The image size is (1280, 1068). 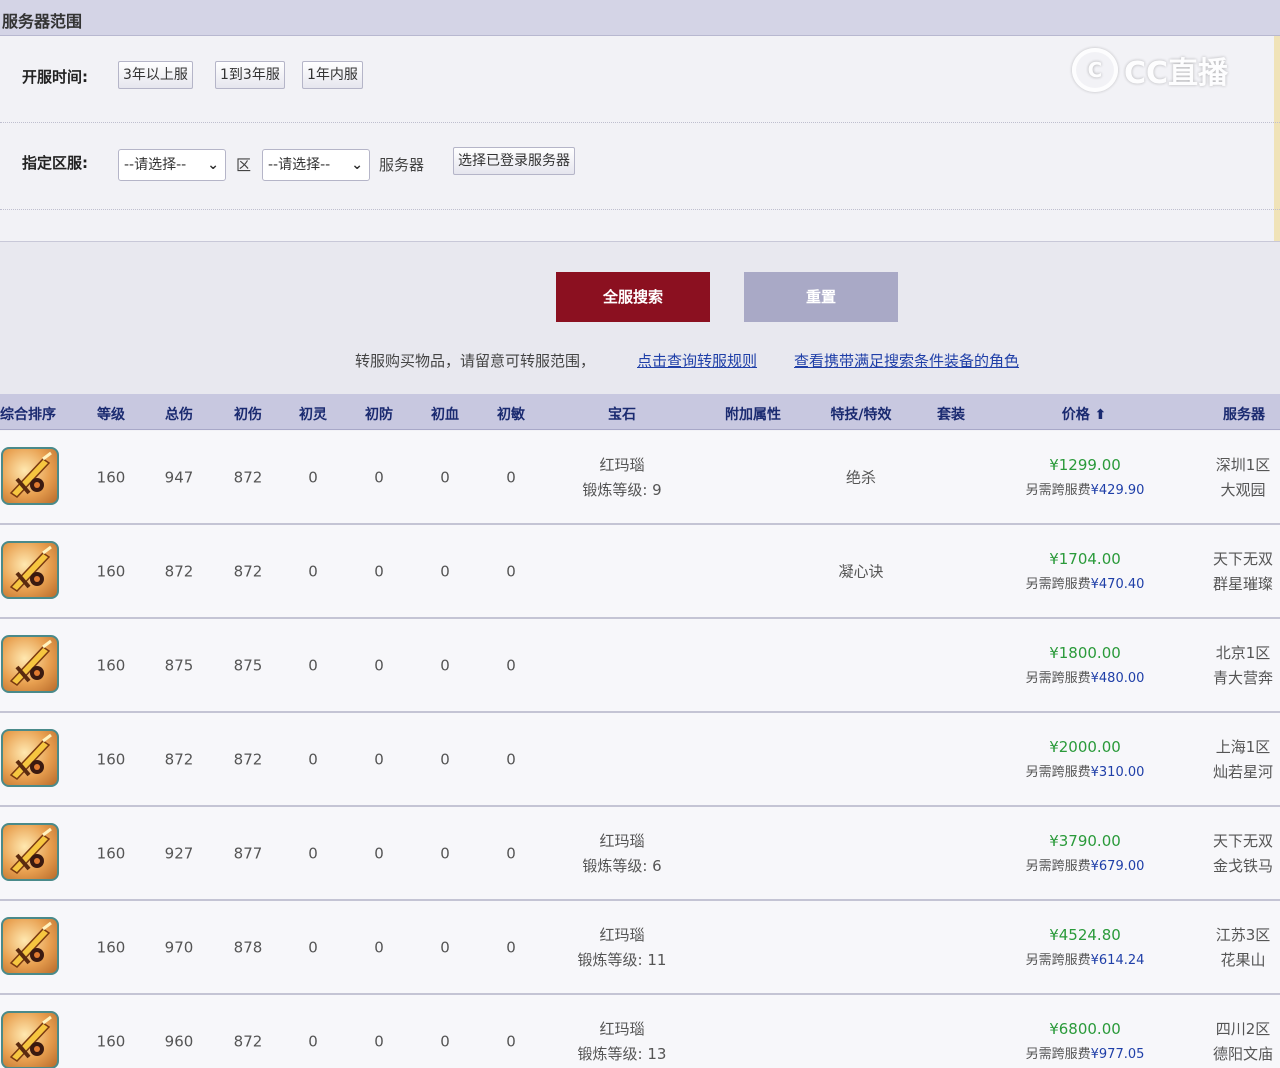 I want to click on cell-init-damage: 872, so click(x=248, y=1041).